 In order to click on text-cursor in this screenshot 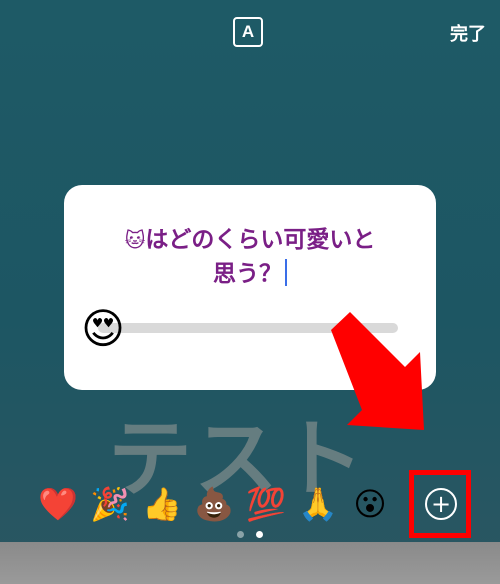, I will do `click(286, 272)`.